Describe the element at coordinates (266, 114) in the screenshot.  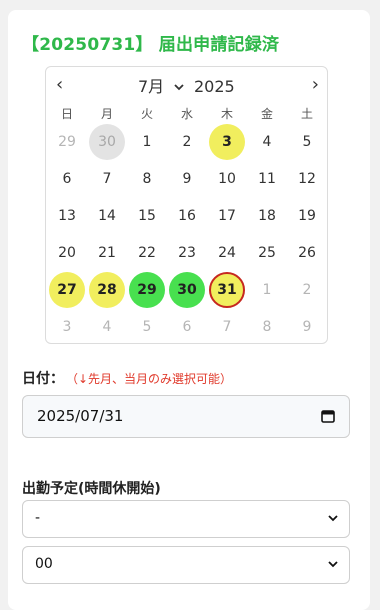
I see `weekday-fri: 金` at that location.